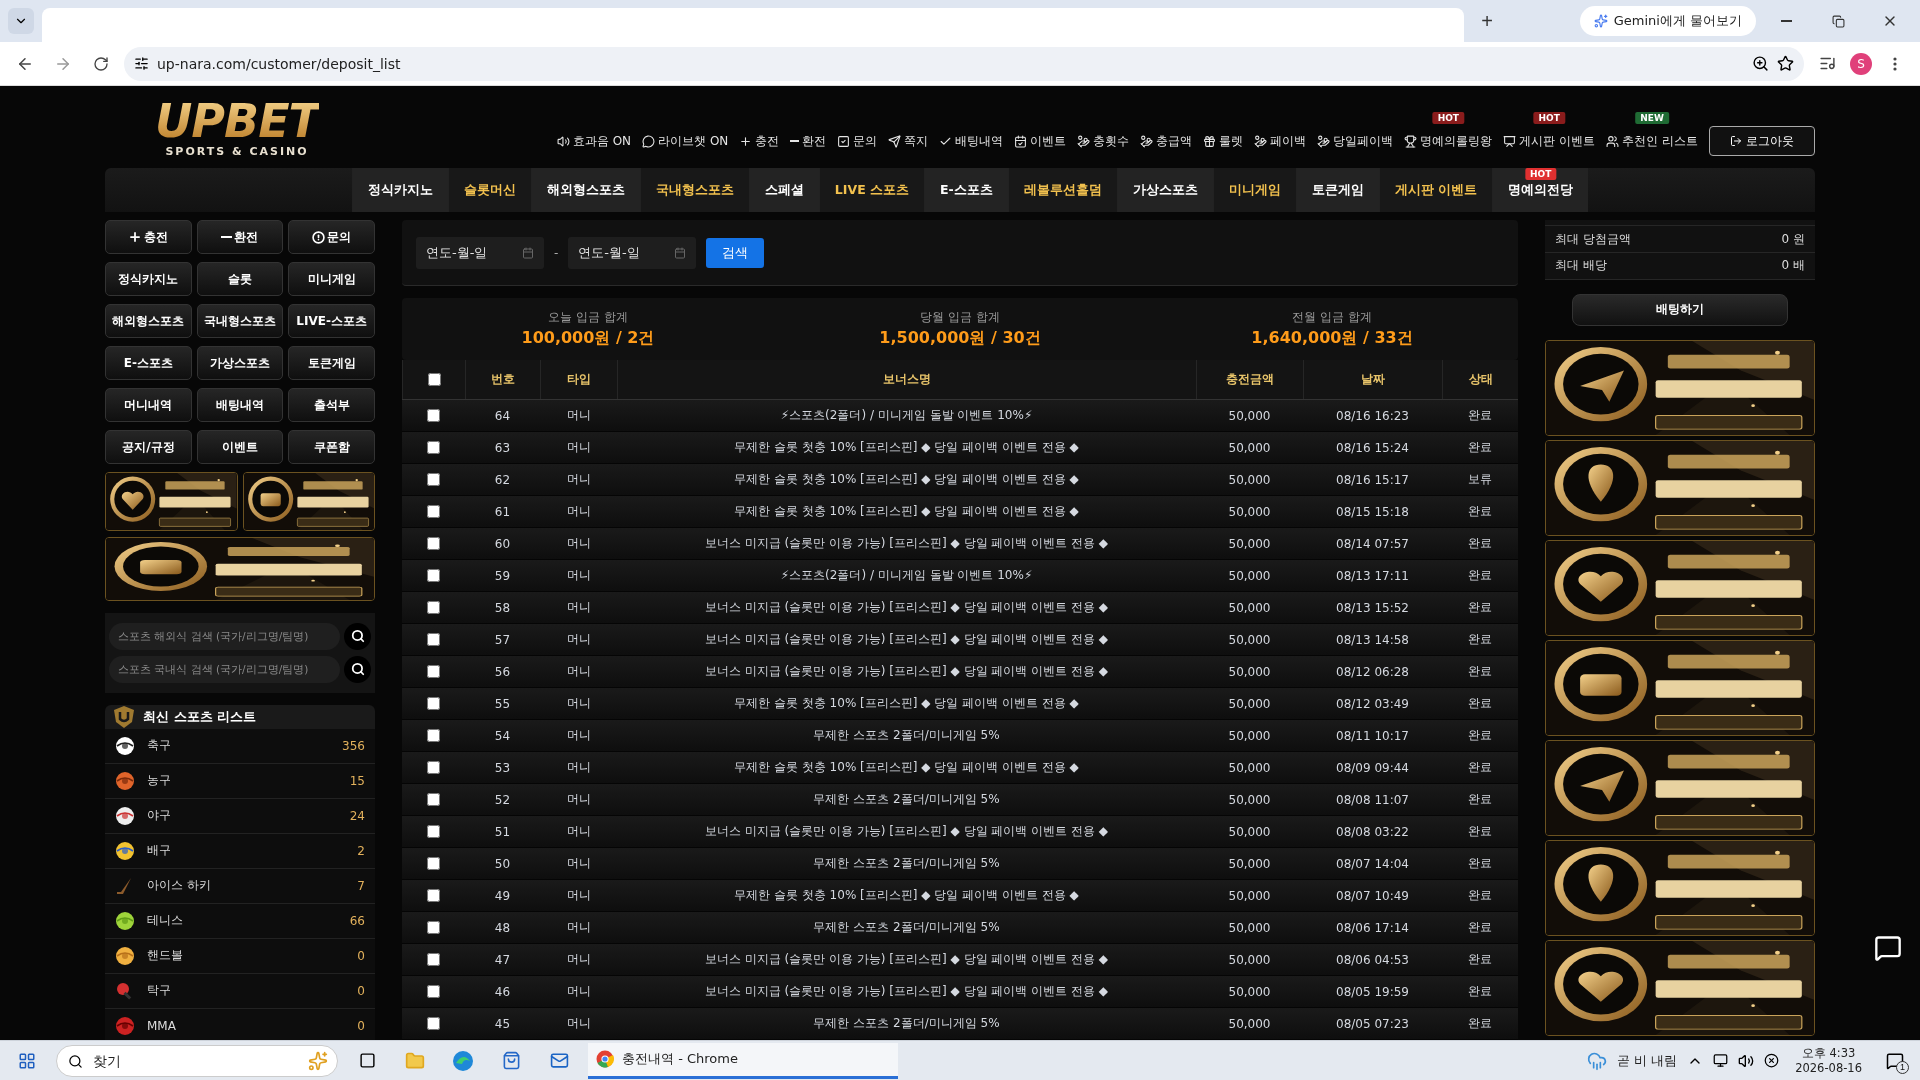 The width and height of the screenshot is (1920, 1080). I want to click on taskbar-search-field: 찾기, so click(197, 1060).